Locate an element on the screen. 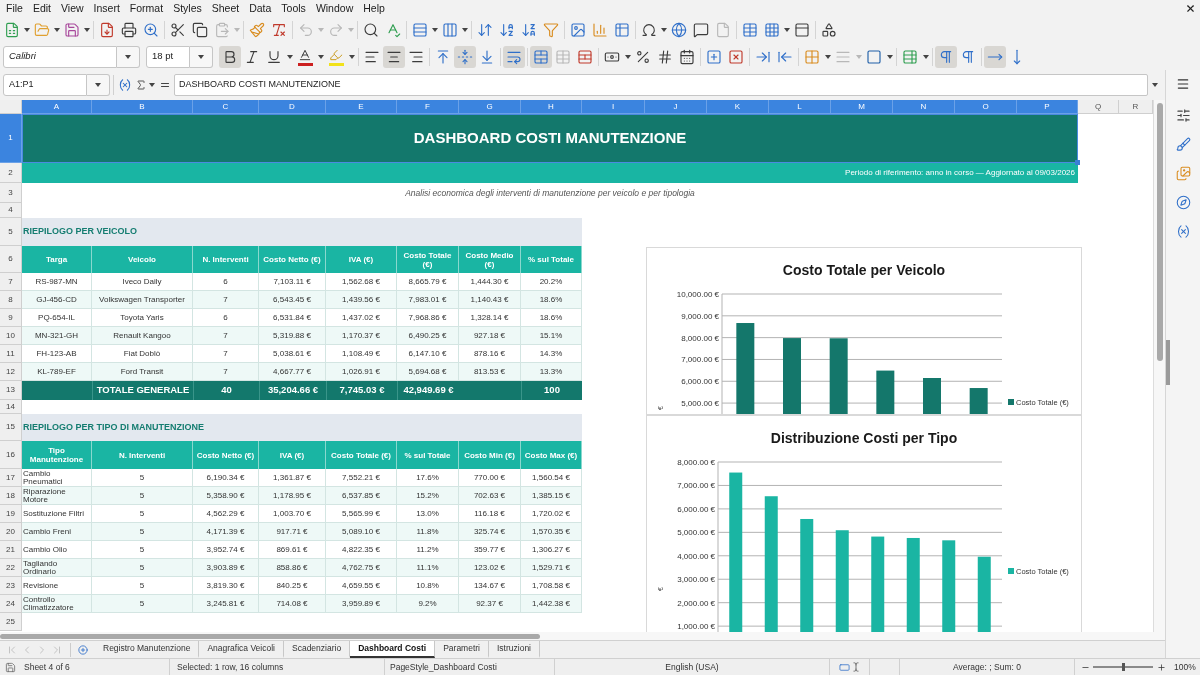  row-header: 20 is located at coordinates (11, 532).